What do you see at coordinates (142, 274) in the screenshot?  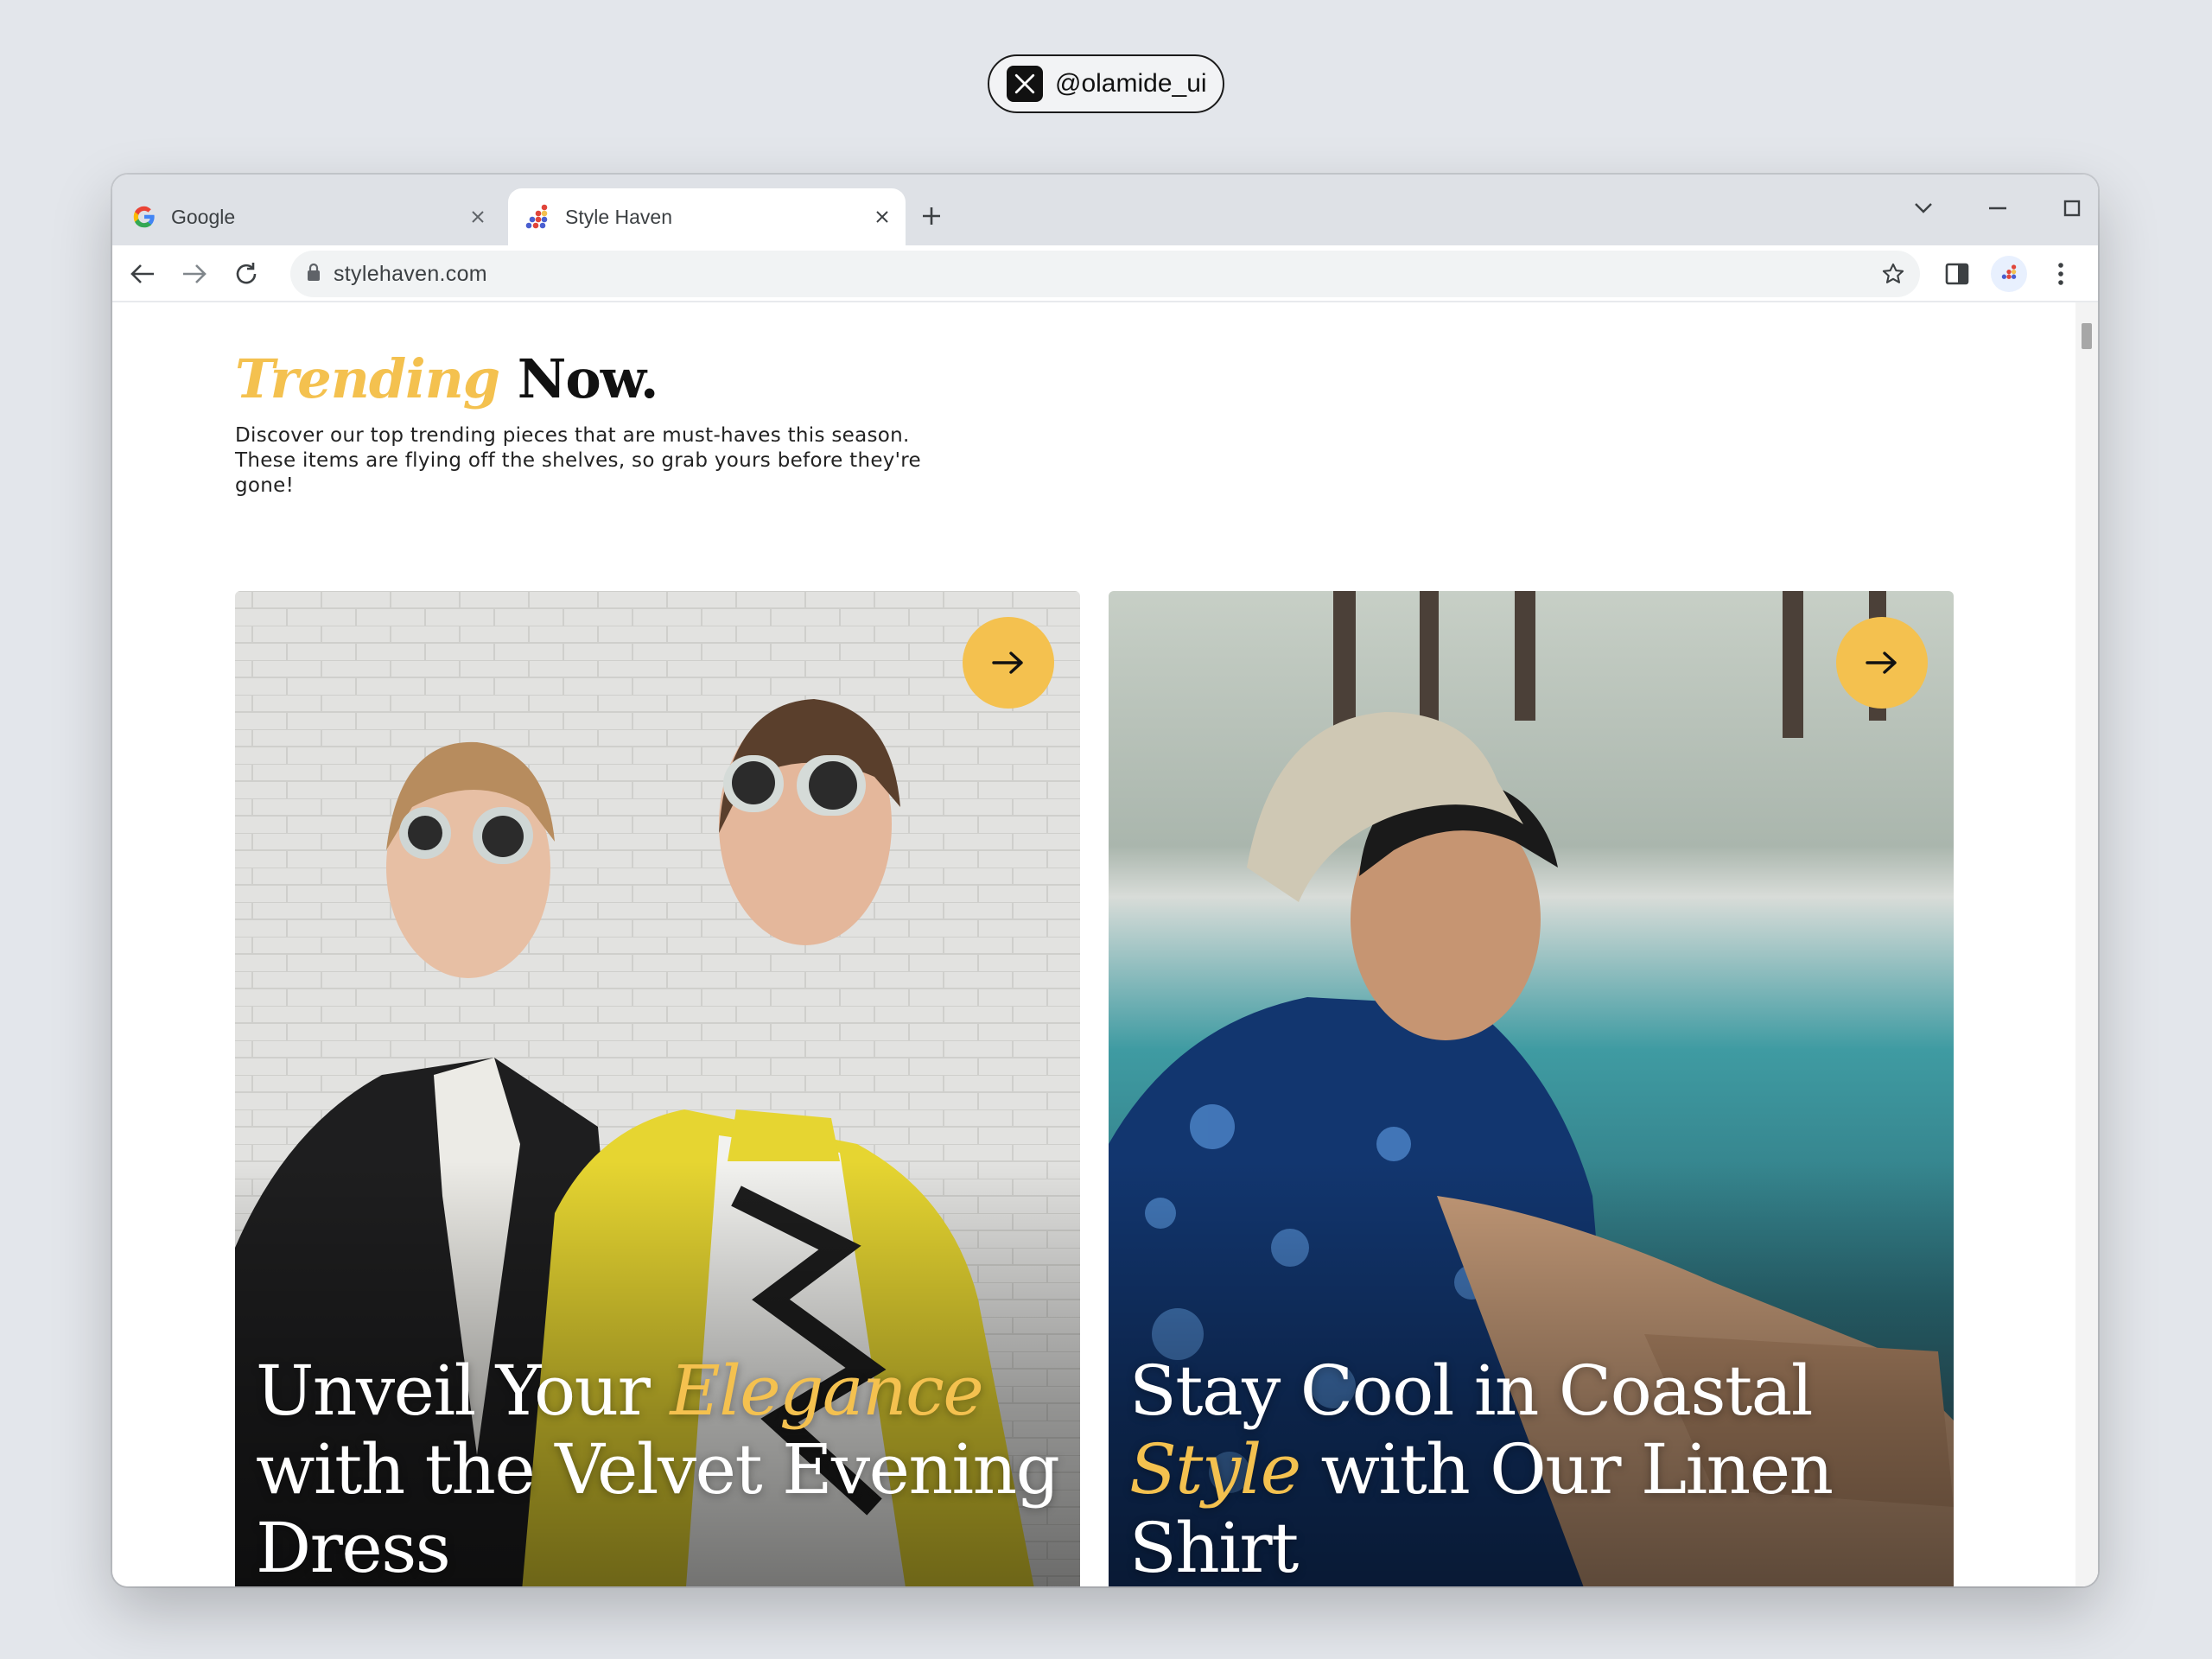 I see `back-button-icon` at bounding box center [142, 274].